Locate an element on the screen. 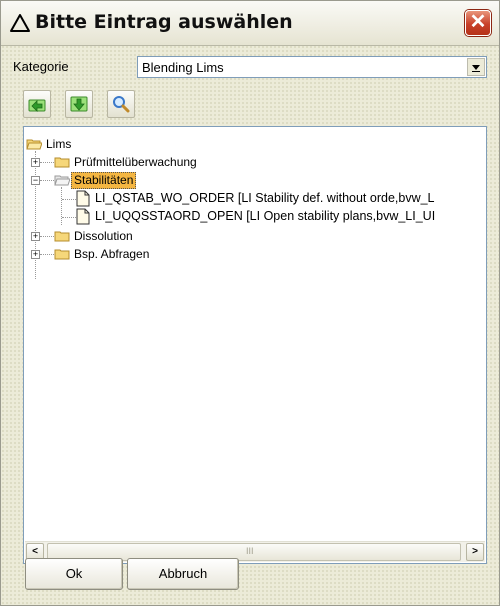 The image size is (500, 606). warning-triangle-icon is located at coordinates (20, 23).